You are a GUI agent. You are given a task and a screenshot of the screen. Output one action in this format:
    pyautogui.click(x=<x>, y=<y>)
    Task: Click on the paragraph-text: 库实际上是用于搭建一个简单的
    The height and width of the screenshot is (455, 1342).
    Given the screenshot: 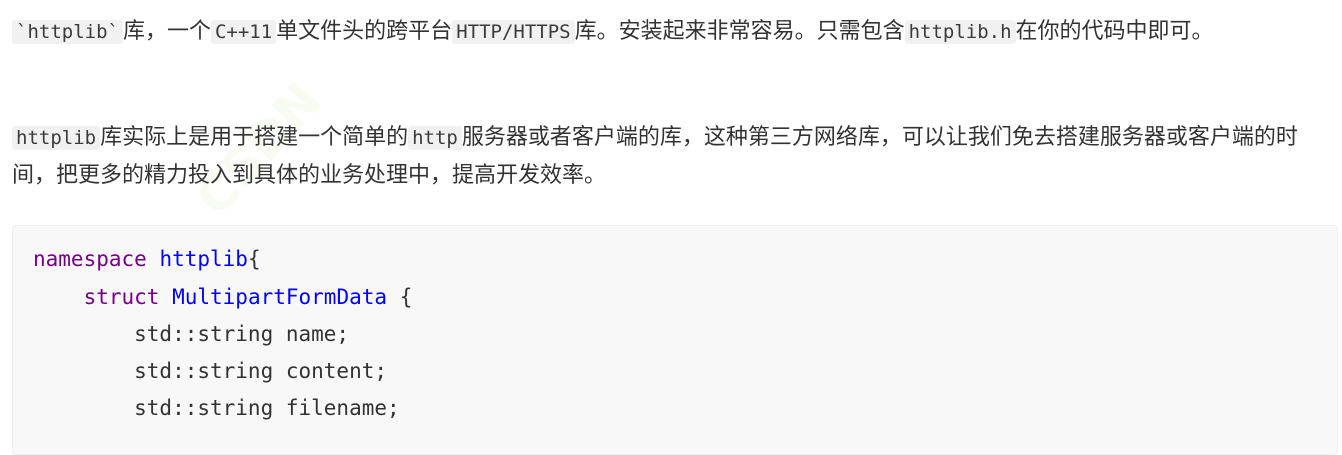 What is the action you would take?
    pyautogui.click(x=254, y=137)
    